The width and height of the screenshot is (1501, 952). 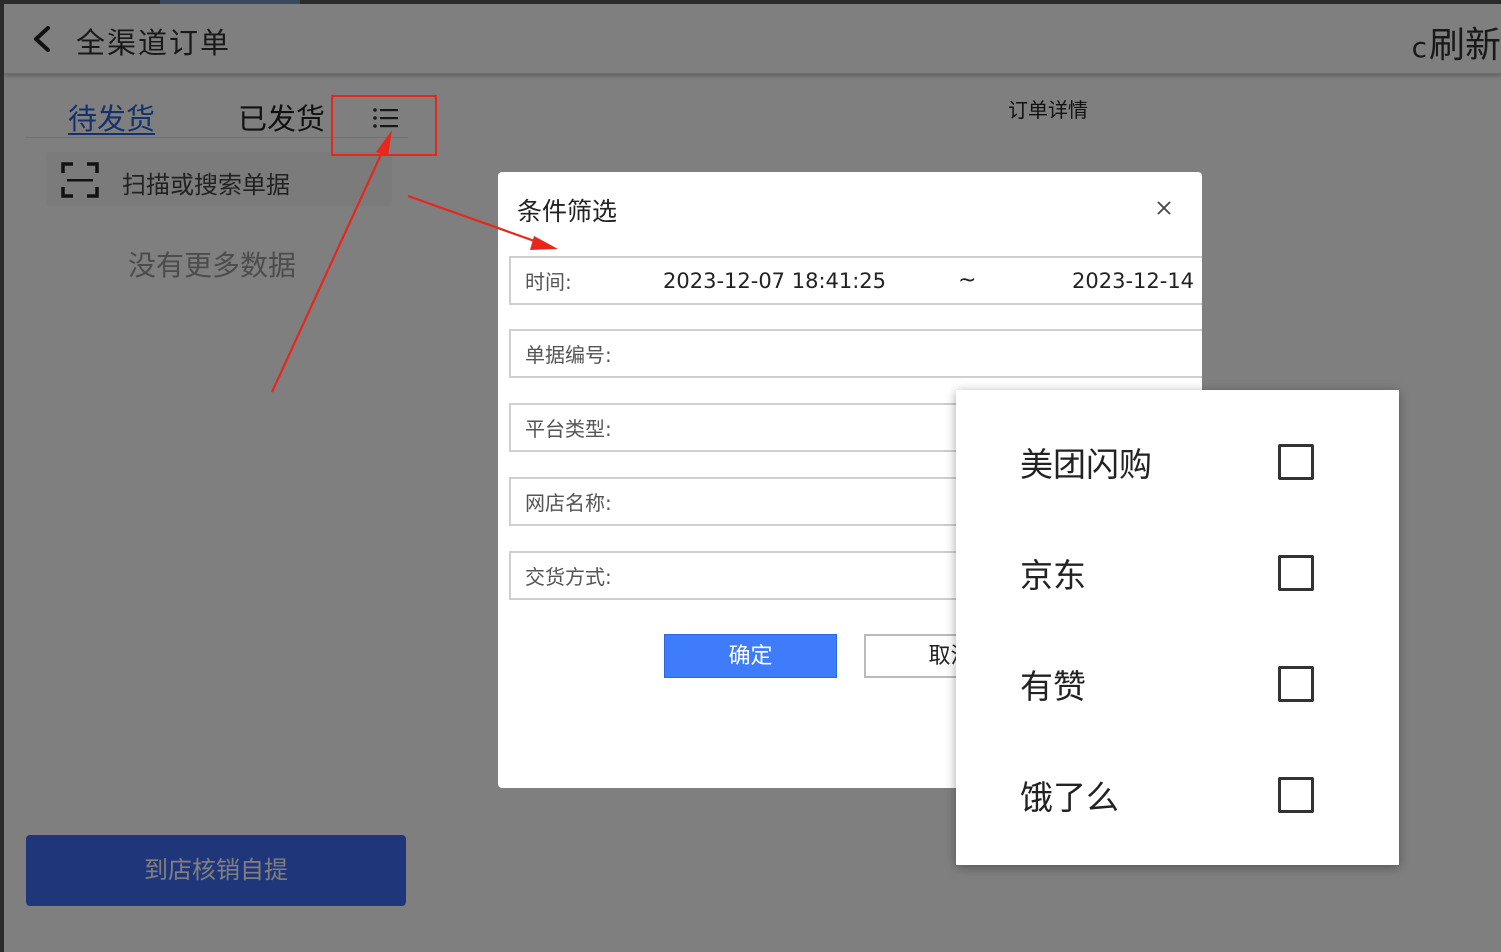 I want to click on platform-type-dropdown: 美团闪购 京东 有赞 饿了么, so click(x=1177, y=627).